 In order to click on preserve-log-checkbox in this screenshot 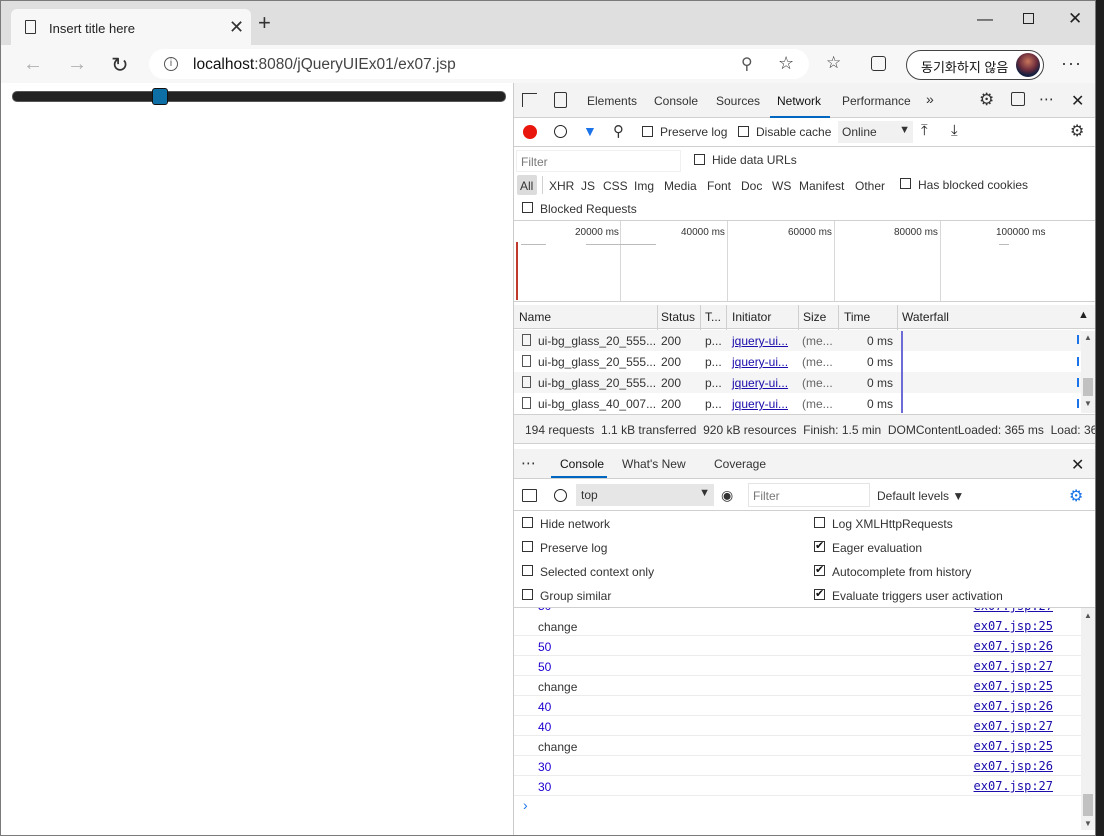, I will do `click(647, 131)`.